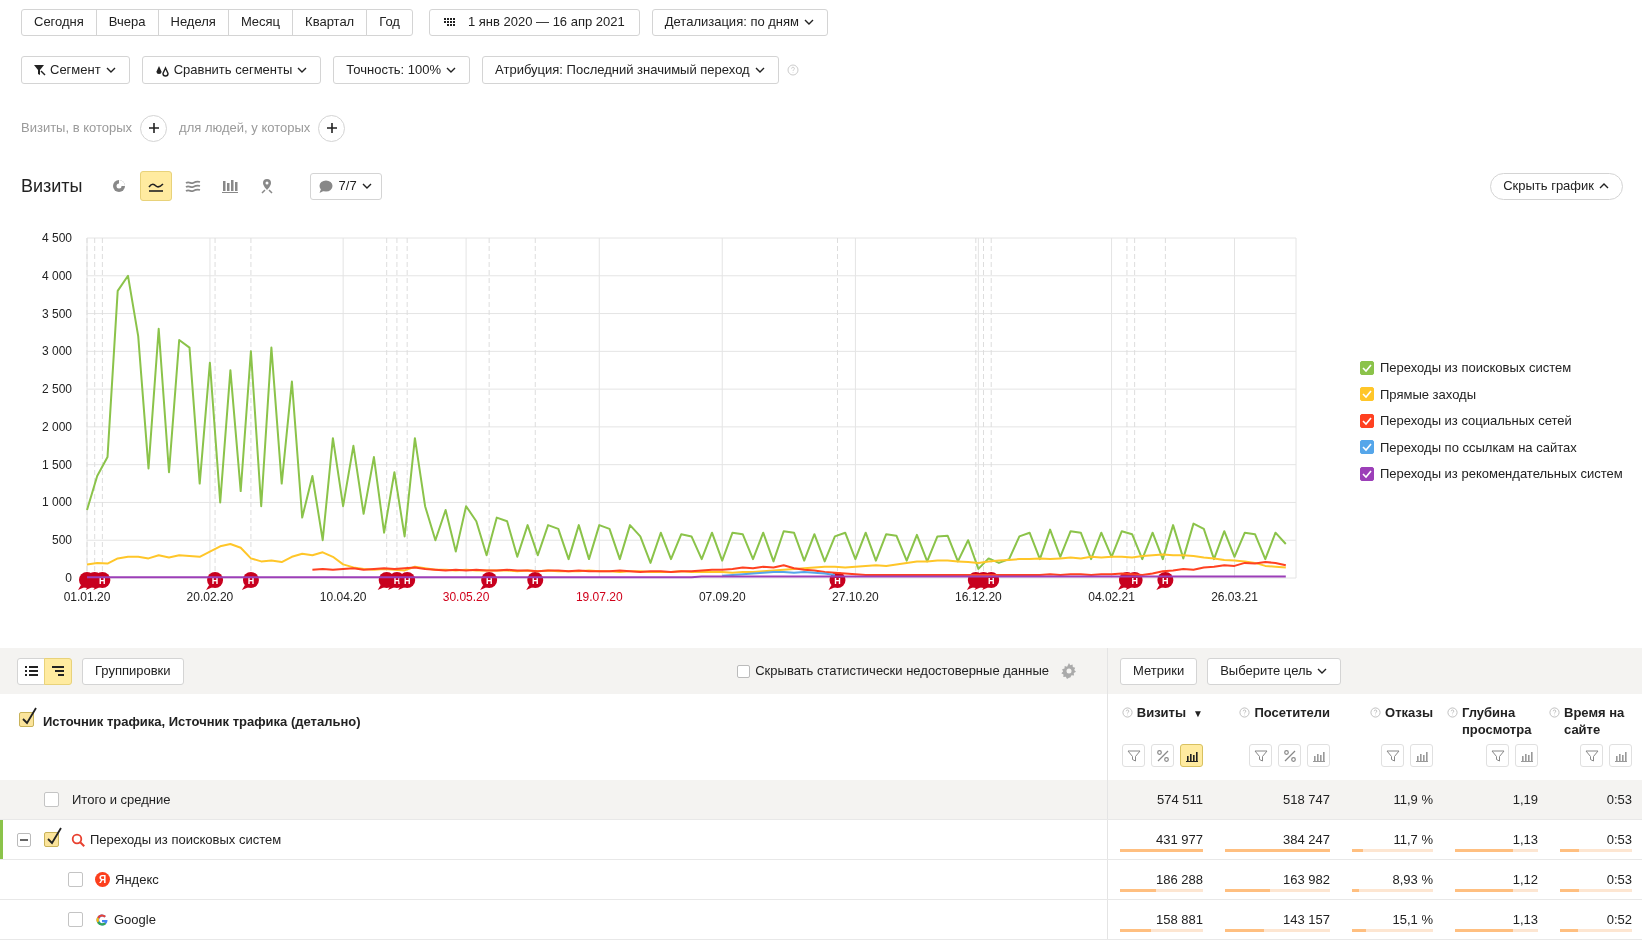  I want to click on table-cell-text: 574 511, so click(1179, 799).